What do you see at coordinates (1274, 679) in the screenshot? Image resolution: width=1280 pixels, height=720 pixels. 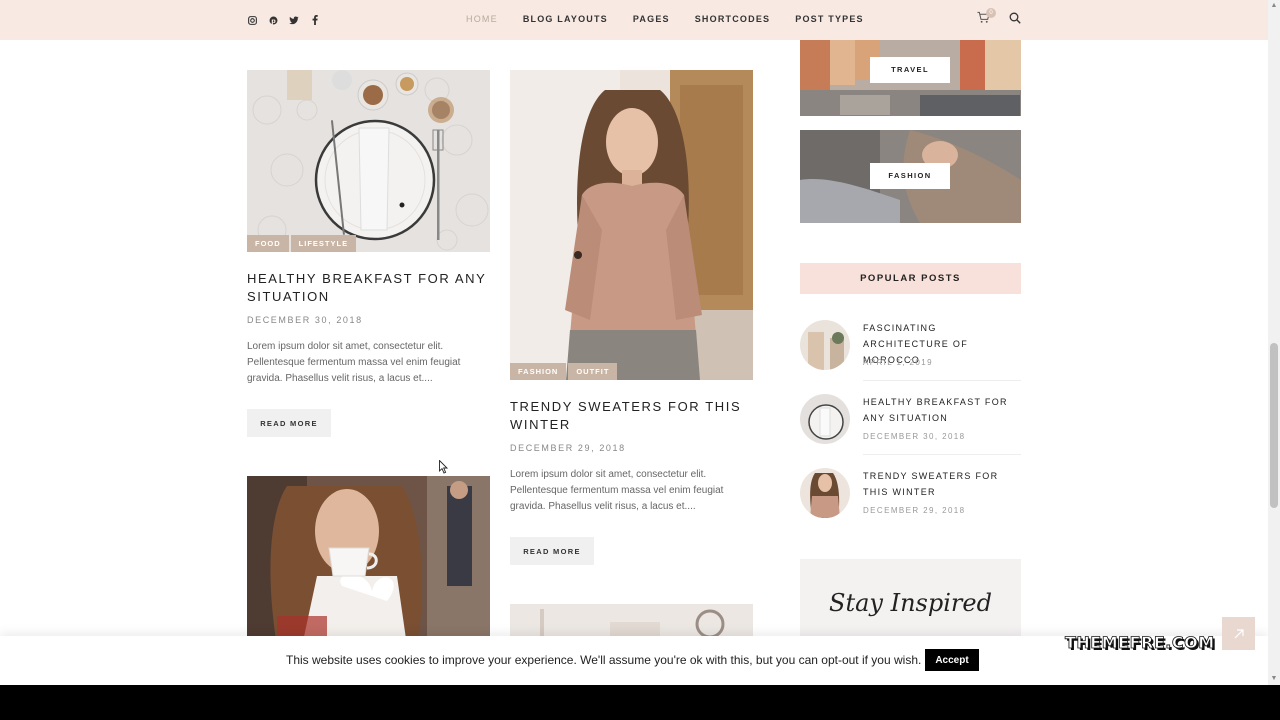 I see `scroll-down-arrow-icon: ▼` at bounding box center [1274, 679].